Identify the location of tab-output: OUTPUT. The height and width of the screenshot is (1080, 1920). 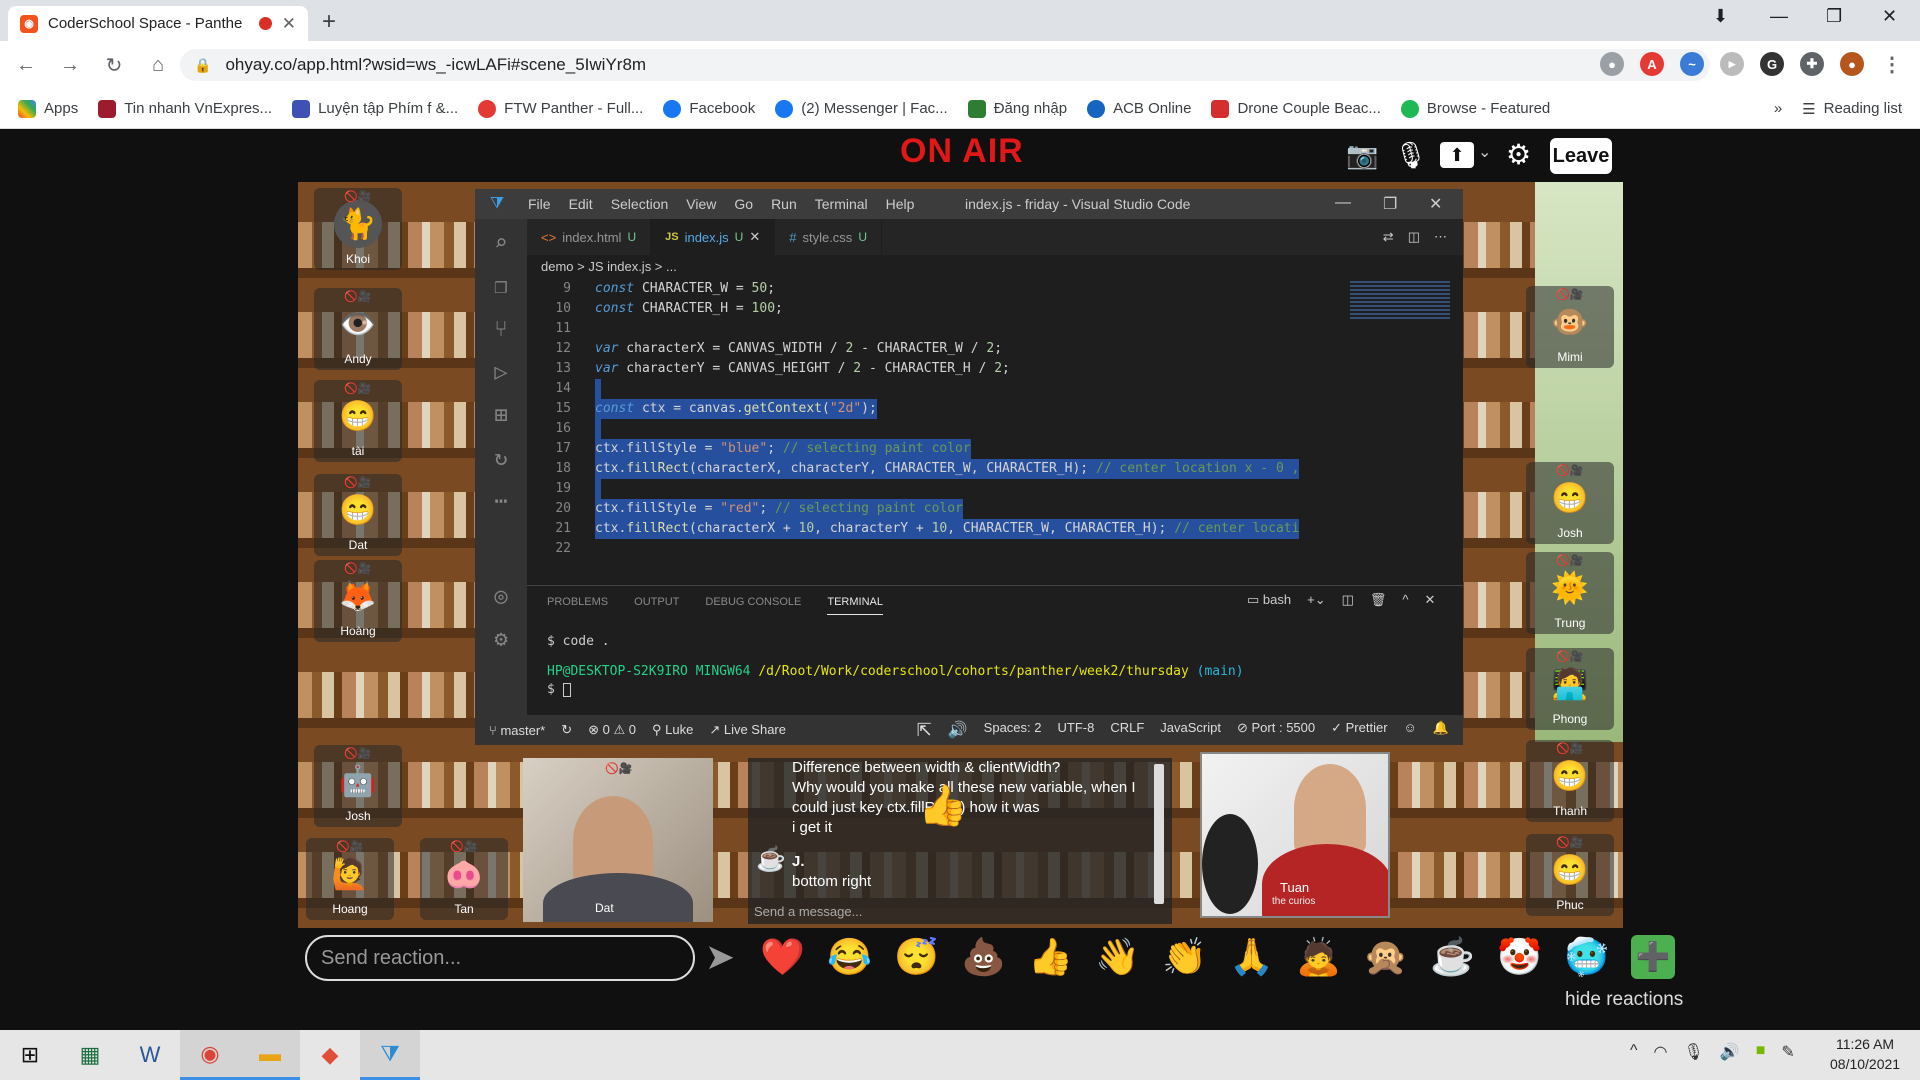
(656, 605).